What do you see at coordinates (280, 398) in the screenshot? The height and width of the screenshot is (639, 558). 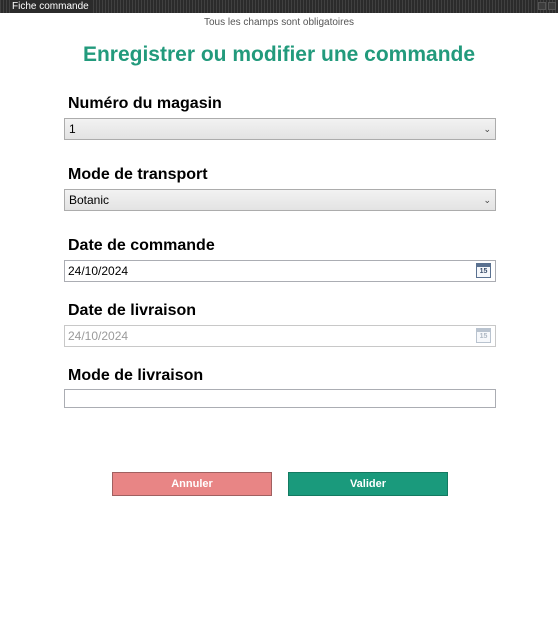 I see `mode-livraison-input` at bounding box center [280, 398].